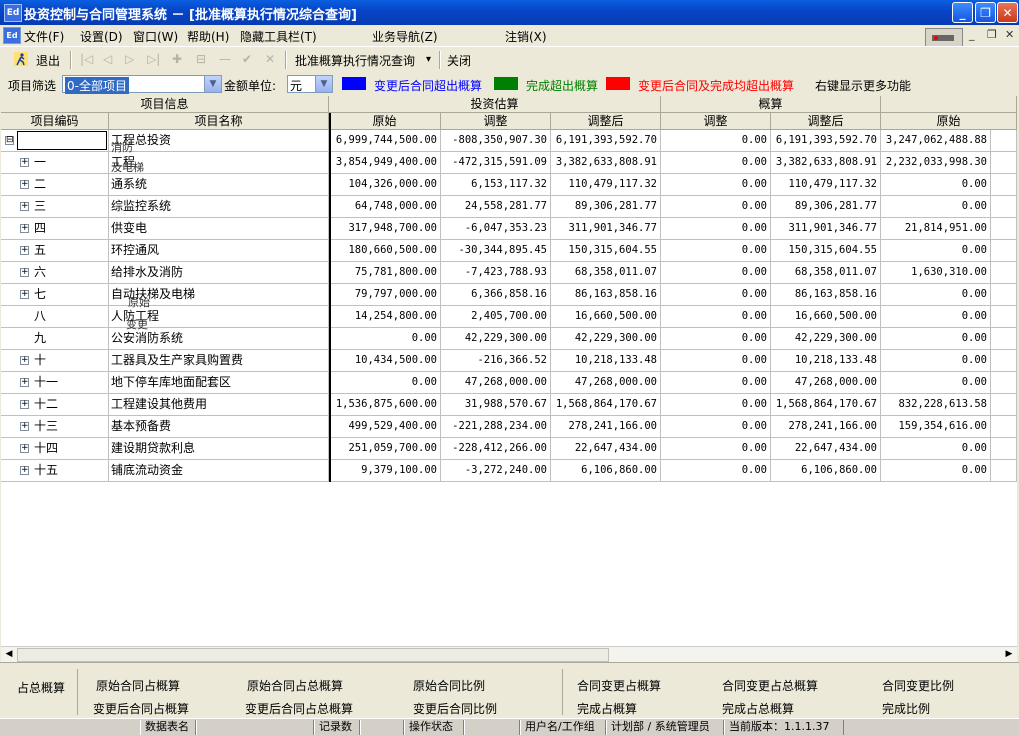 This screenshot has width=1019, height=736. I want to click on cell-project-code: 九, so click(55, 339).